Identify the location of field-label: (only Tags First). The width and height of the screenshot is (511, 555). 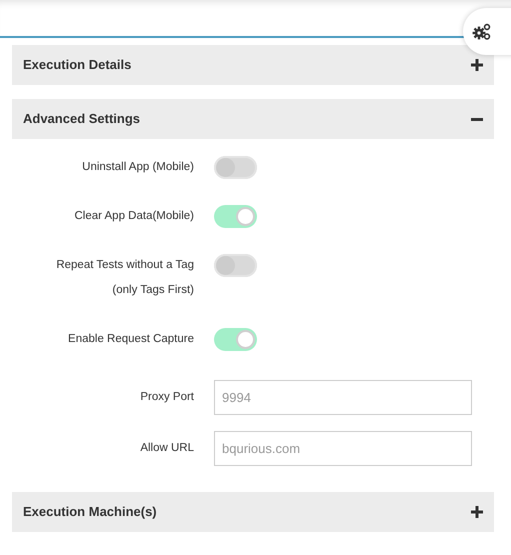
(153, 290).